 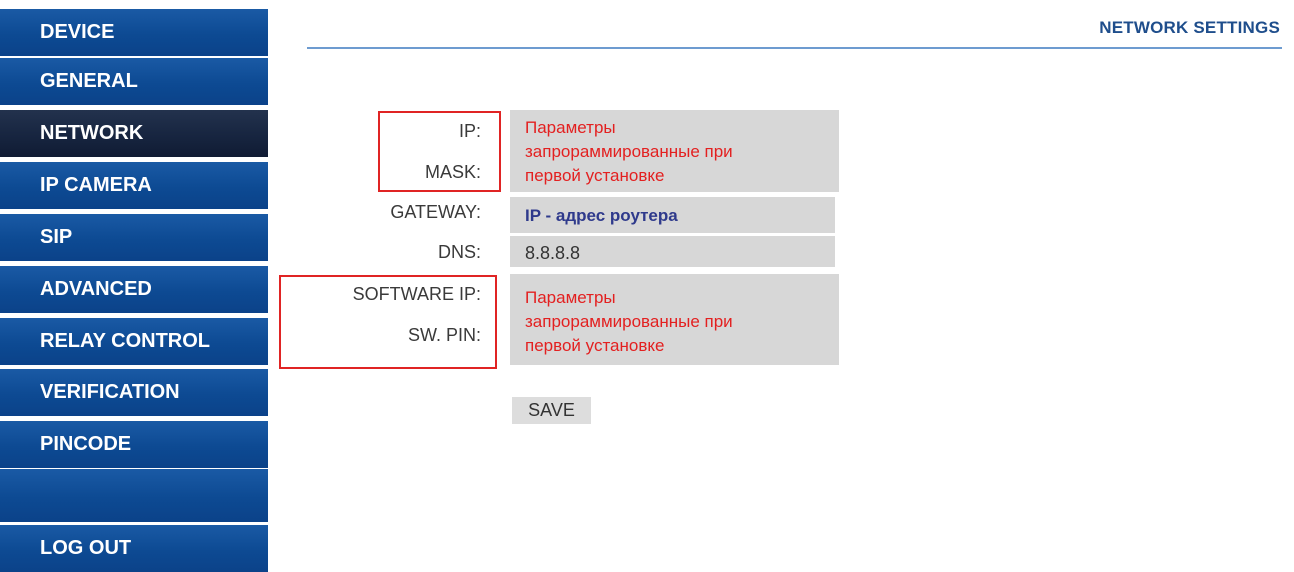 What do you see at coordinates (553, 253) in the screenshot?
I see `dns-value: 8.8.8.8` at bounding box center [553, 253].